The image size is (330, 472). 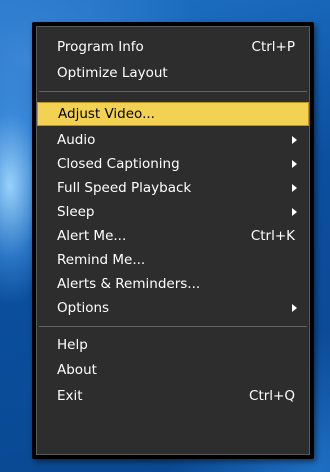 I want to click on menu-item-shortcut: Ctrl+P, so click(x=273, y=47).